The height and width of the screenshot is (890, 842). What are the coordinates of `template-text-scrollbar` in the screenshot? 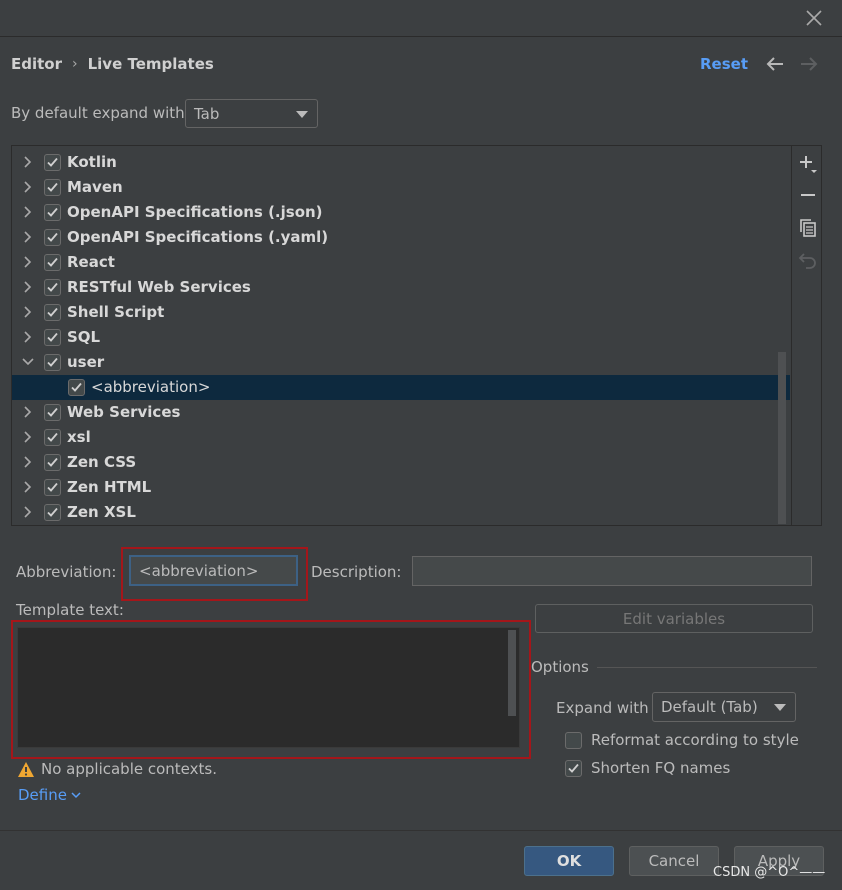 It's located at (512, 673).